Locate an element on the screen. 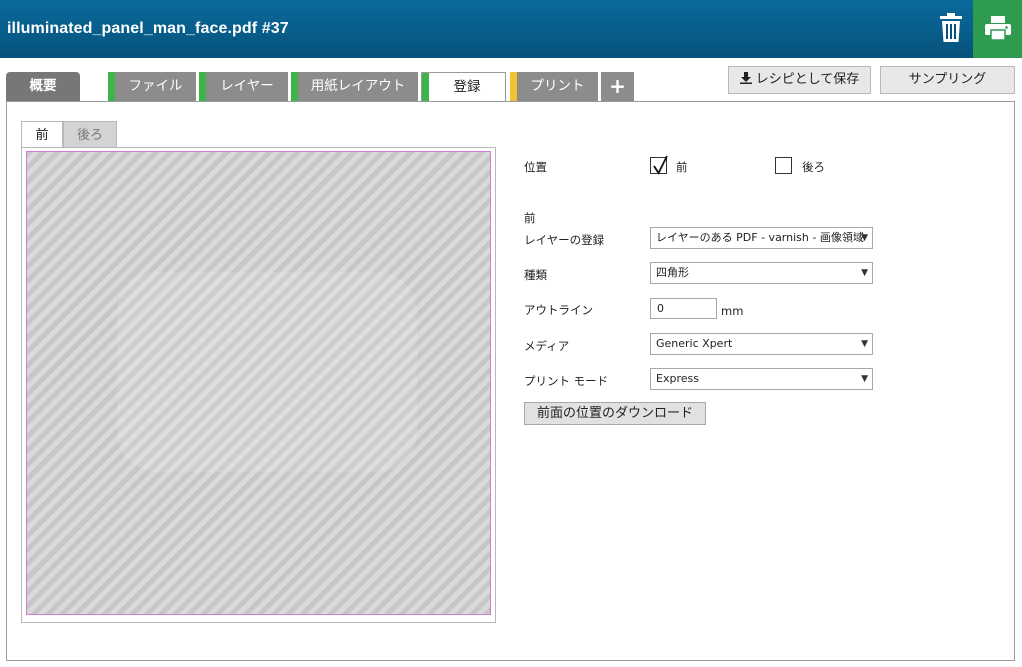 This screenshot has width=1022, height=667. tab-label: プリント is located at coordinates (557, 86).